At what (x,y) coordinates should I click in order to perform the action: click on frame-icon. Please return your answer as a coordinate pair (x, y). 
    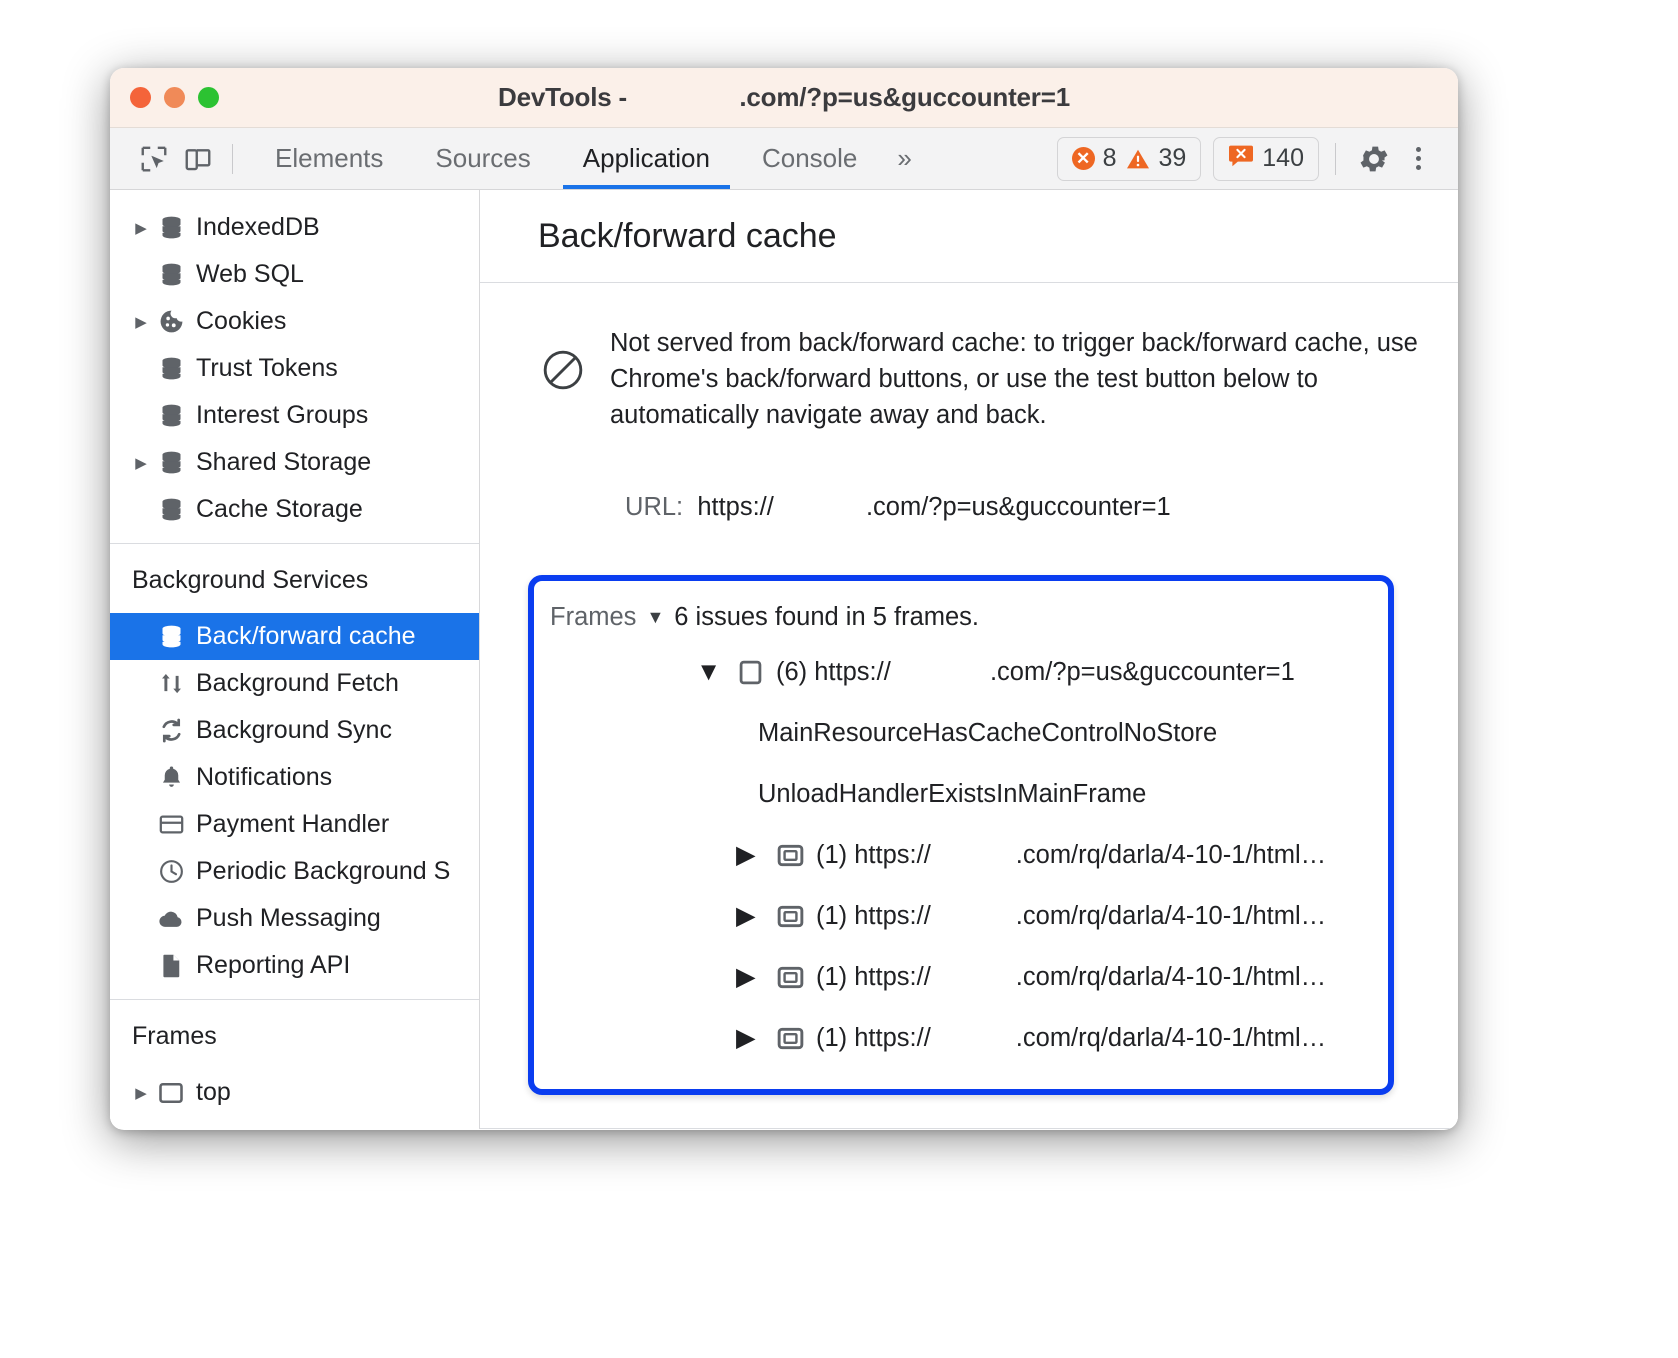
    Looking at the image, I should click on (750, 672).